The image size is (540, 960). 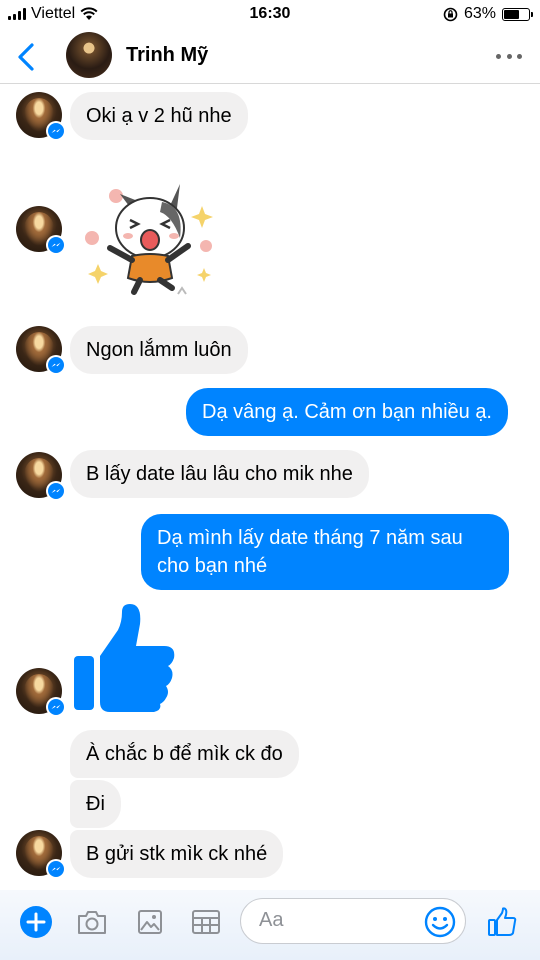 What do you see at coordinates (167, 55) in the screenshot?
I see `contact-name: Trinh Mỹ` at bounding box center [167, 55].